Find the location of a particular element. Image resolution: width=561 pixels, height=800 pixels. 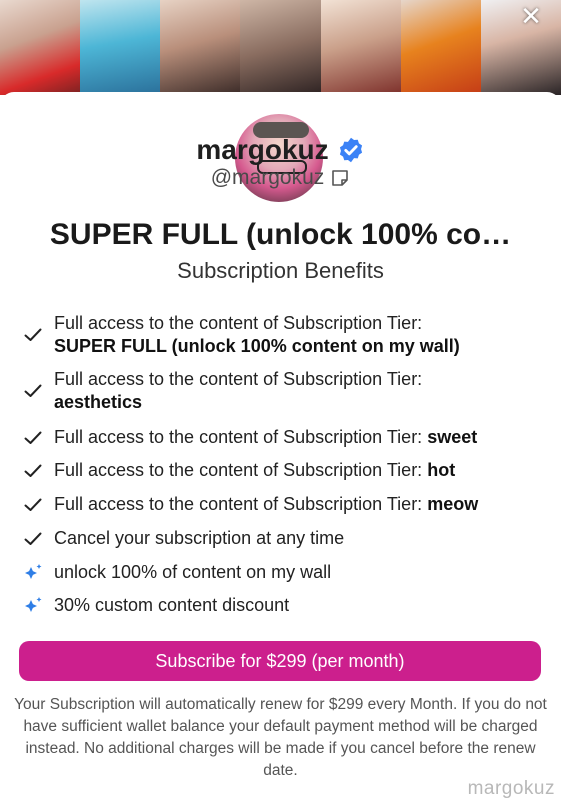

close-icon: ✕ is located at coordinates (531, 16).